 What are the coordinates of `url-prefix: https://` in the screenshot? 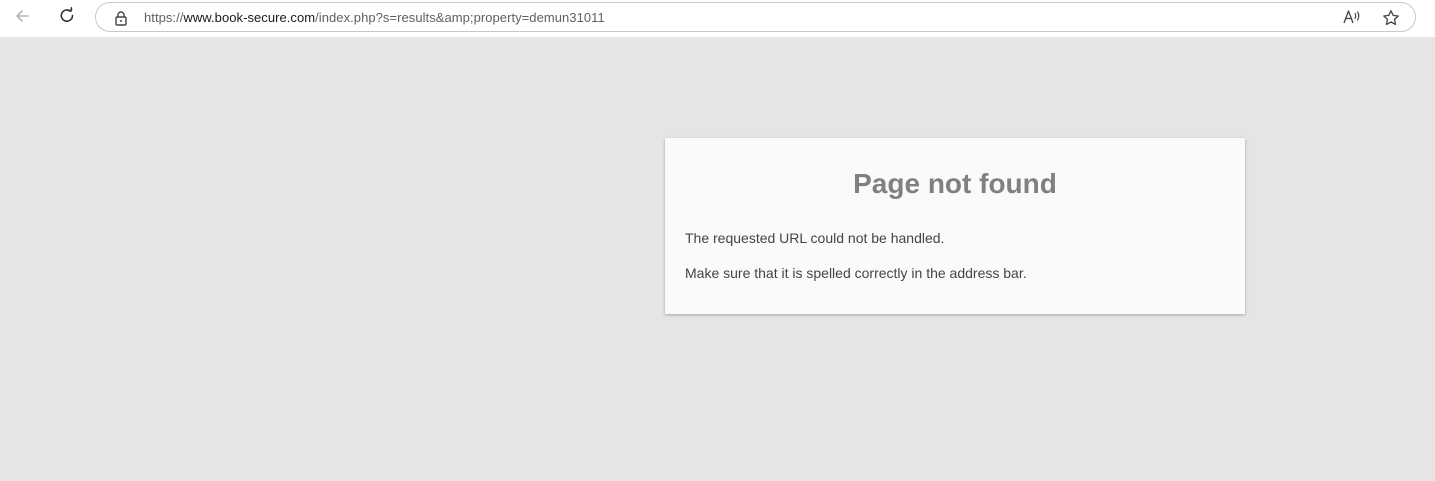 It's located at (164, 17).